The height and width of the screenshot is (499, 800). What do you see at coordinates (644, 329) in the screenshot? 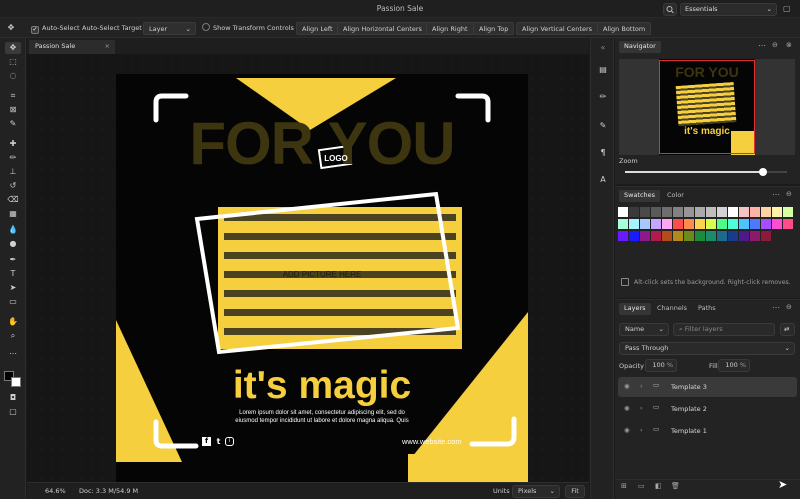
I see `filter-type-select: Name ⌄` at bounding box center [644, 329].